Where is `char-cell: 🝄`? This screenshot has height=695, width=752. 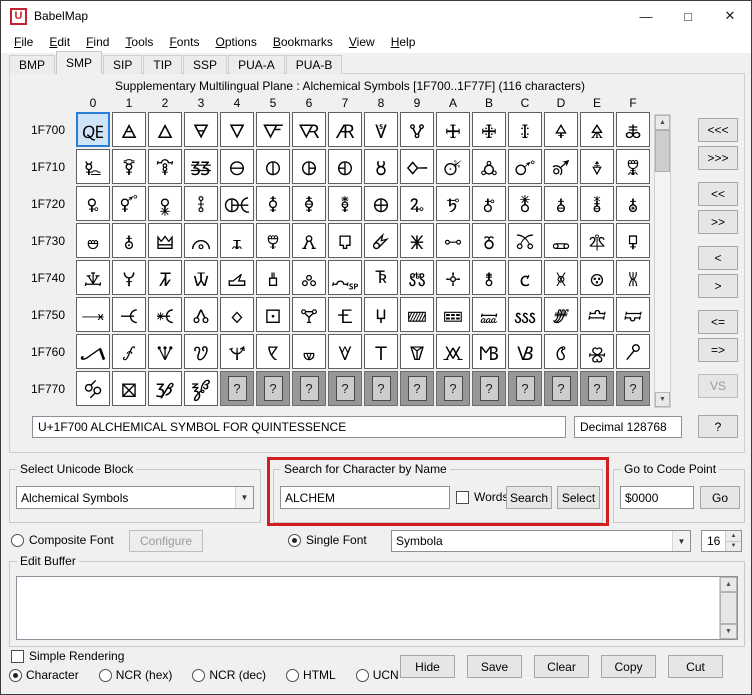
char-cell: 🝄 is located at coordinates (237, 277).